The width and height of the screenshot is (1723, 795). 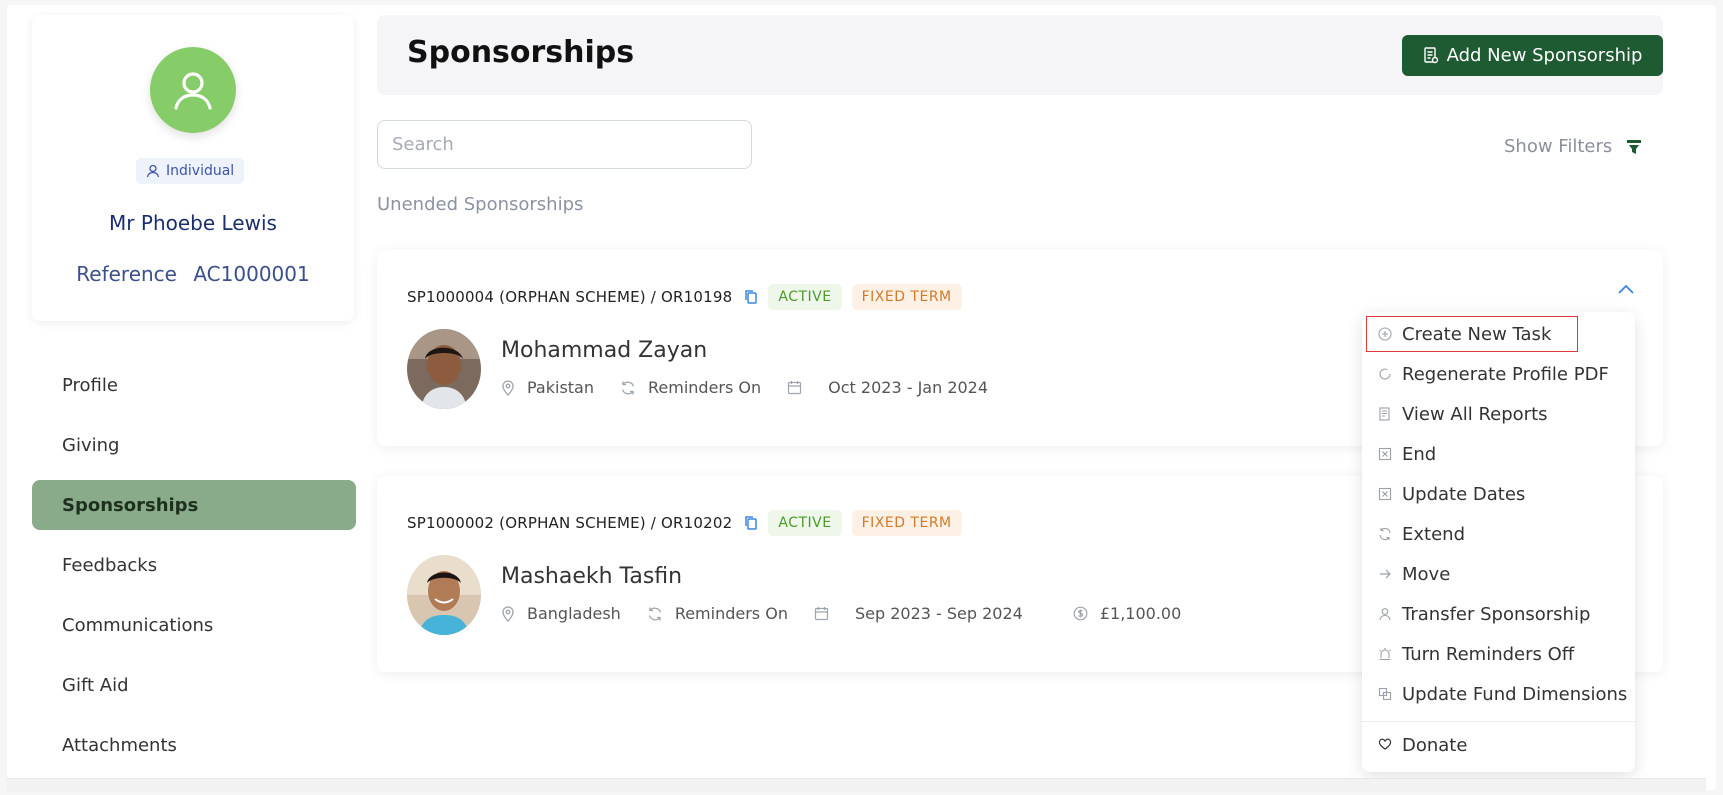 What do you see at coordinates (194, 685) in the screenshot?
I see `nav-item-gift-aid: Gift Aid` at bounding box center [194, 685].